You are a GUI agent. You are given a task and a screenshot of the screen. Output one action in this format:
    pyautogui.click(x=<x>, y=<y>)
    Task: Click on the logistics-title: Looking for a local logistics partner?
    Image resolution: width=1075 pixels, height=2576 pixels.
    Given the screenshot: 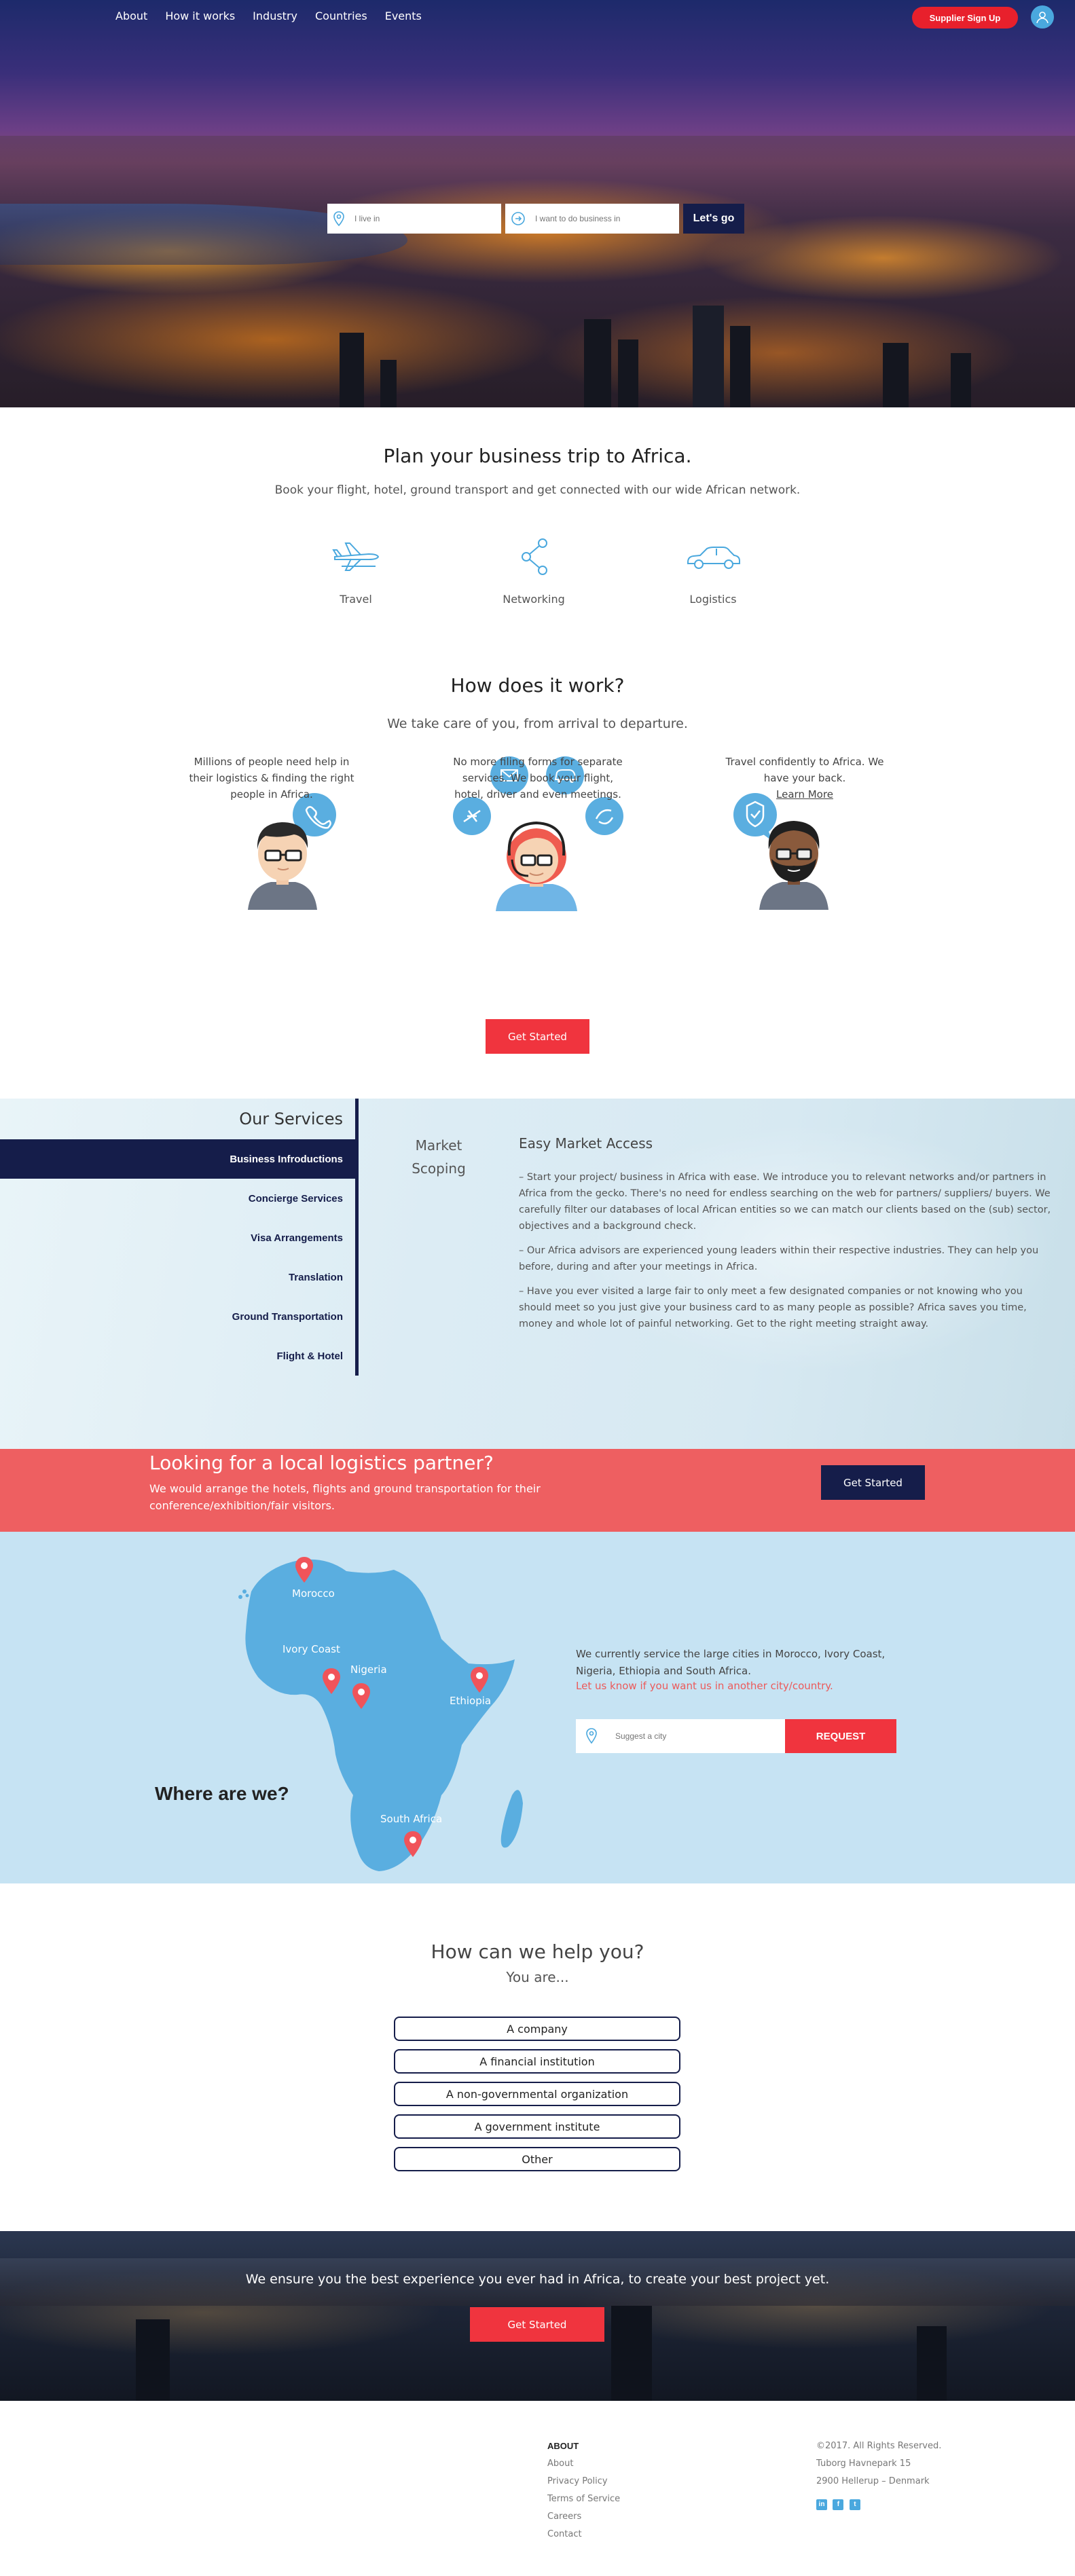 What is the action you would take?
    pyautogui.click(x=321, y=1463)
    